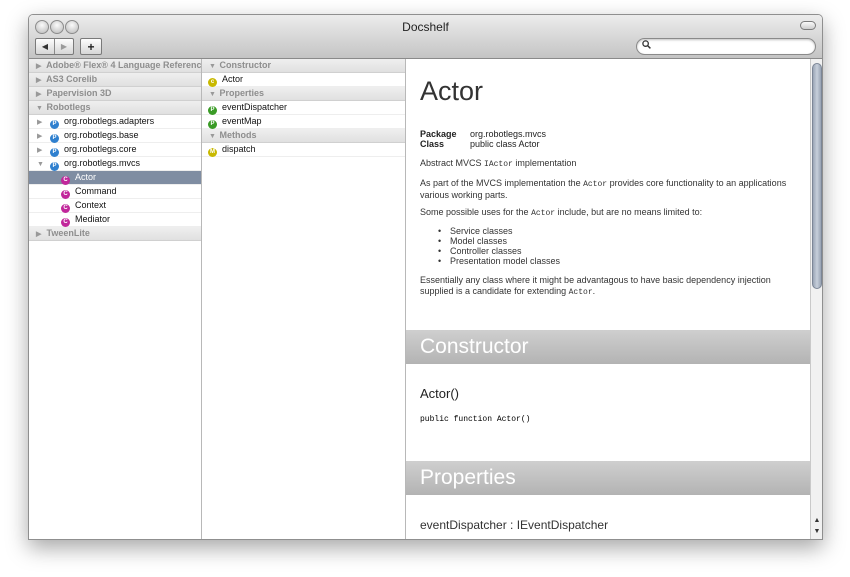 The image size is (850, 577). I want to click on package-value: org.robotlegs.mvcs, so click(508, 134).